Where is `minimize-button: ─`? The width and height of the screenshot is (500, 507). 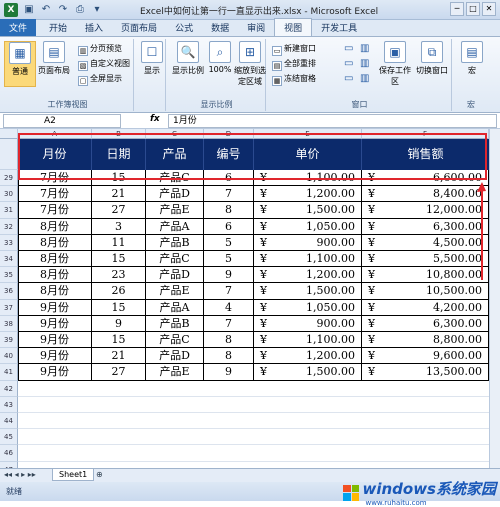
minimize-button: ─ is located at coordinates (457, 9).